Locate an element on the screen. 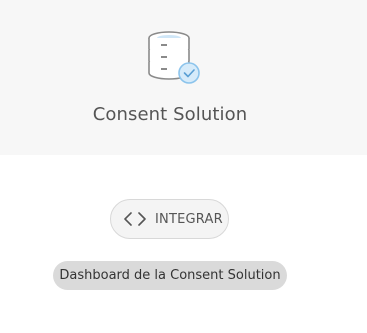  integrate-button-label: INTEGRAR is located at coordinates (189, 219).